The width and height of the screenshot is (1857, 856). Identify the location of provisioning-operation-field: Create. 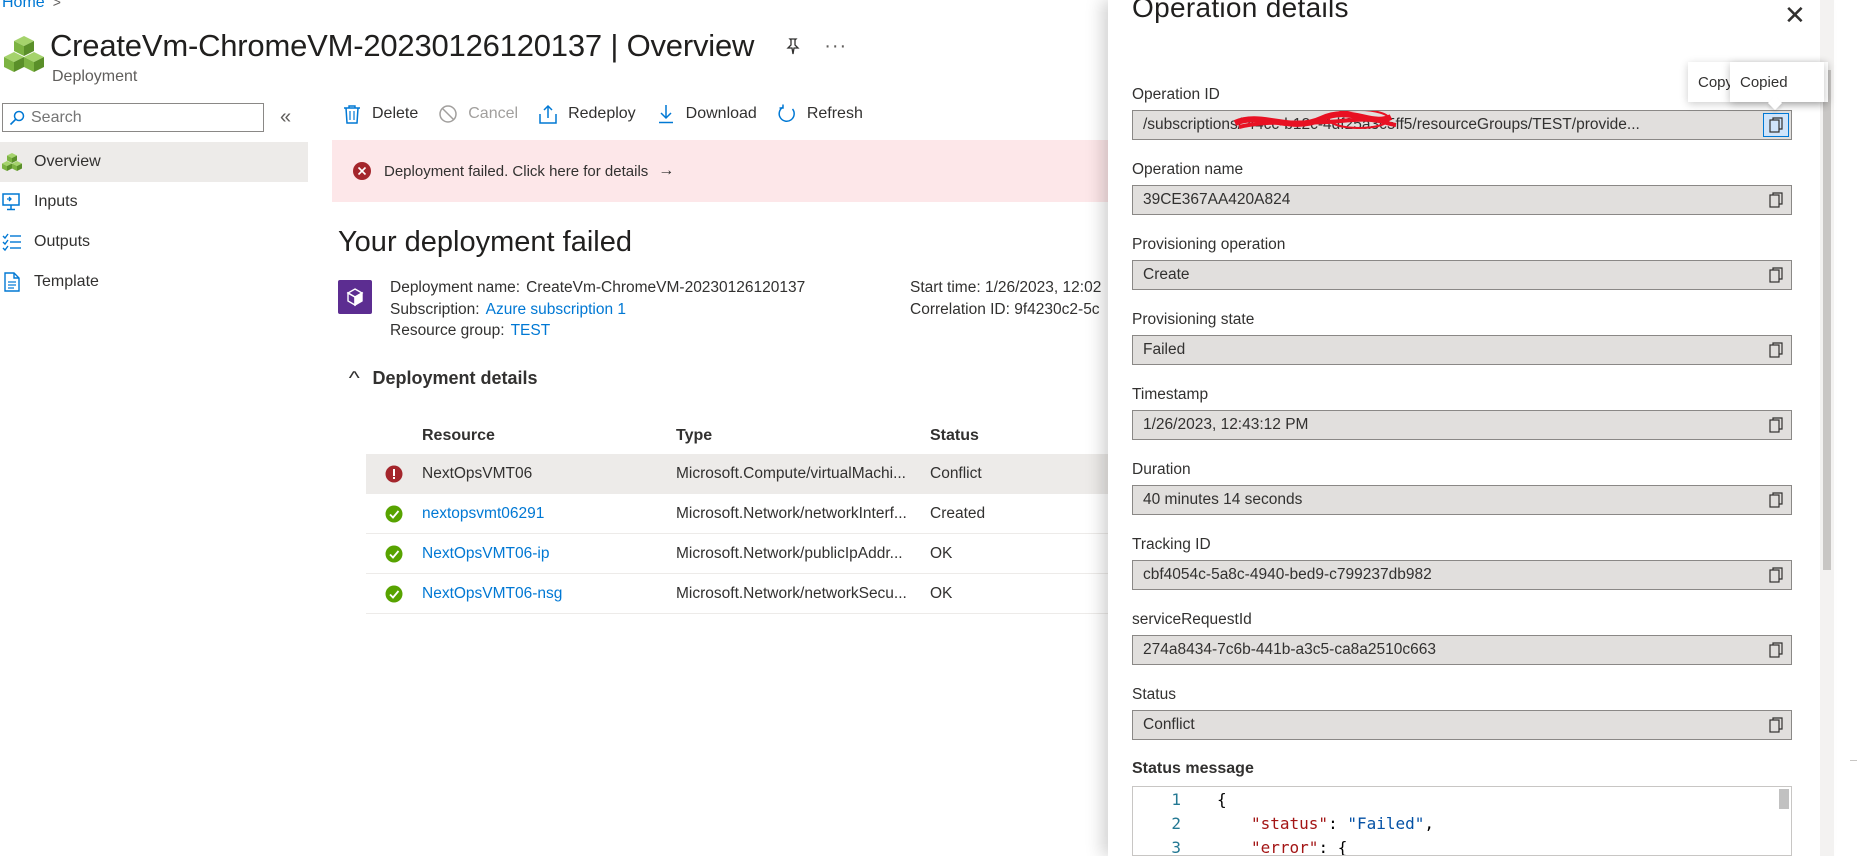
(1462, 275).